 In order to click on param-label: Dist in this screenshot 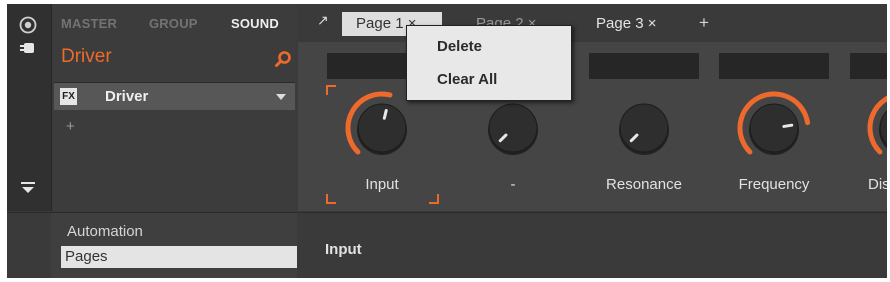, I will do `click(877, 184)`.